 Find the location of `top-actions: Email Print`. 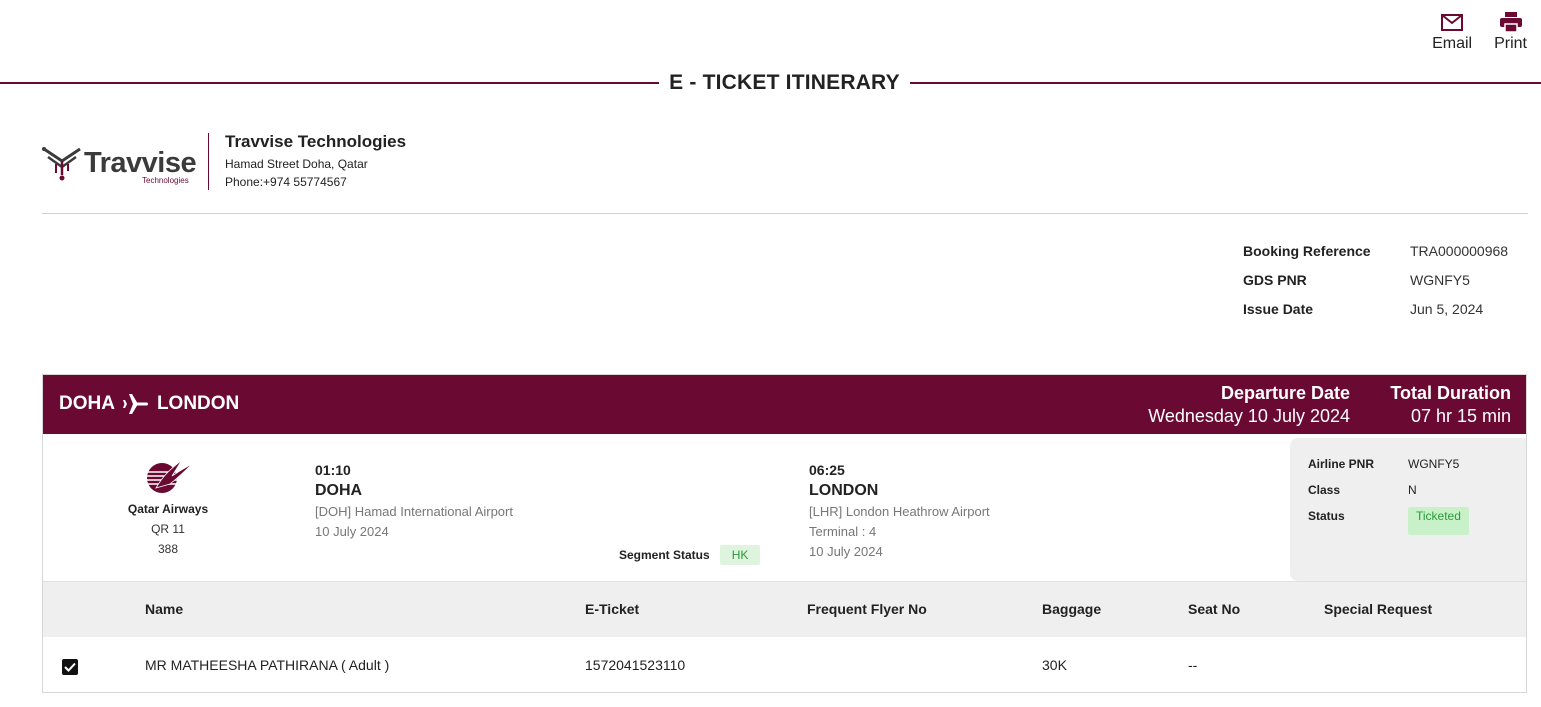

top-actions: Email Print is located at coordinates (1479, 31).